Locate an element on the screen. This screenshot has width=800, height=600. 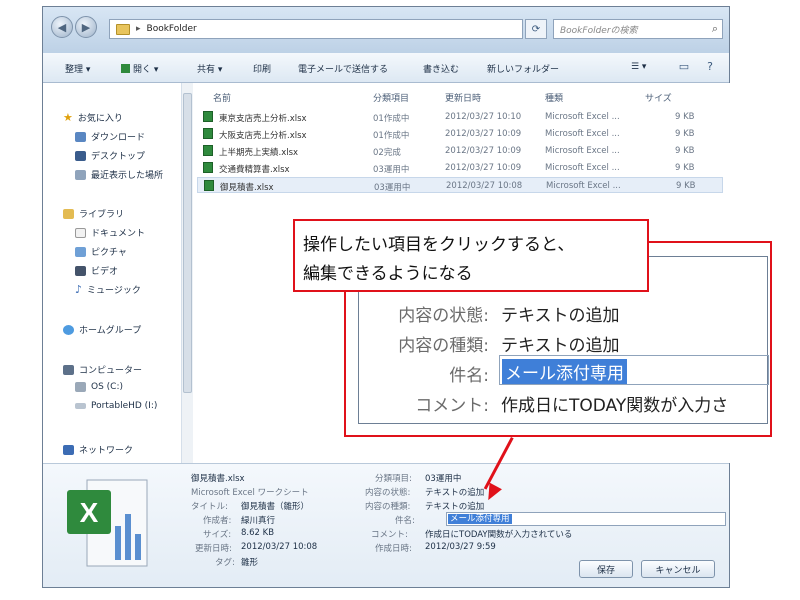
column-header-name: 名前 is located at coordinates (222, 97).